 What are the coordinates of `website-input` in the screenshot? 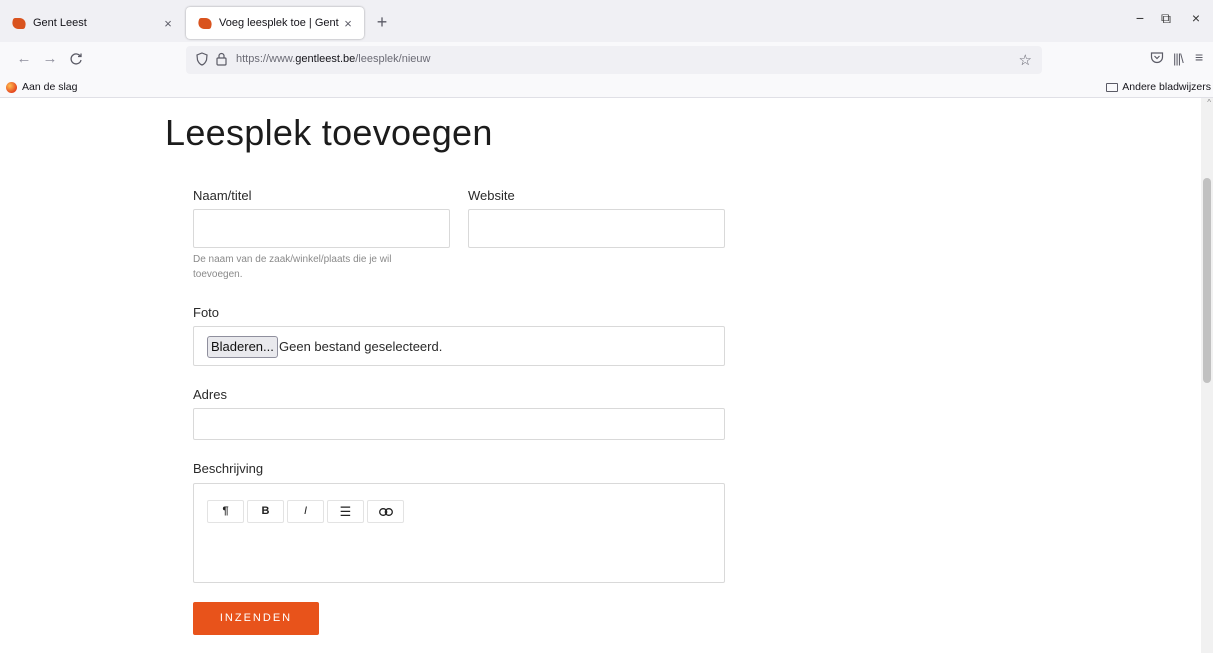 It's located at (596, 228).